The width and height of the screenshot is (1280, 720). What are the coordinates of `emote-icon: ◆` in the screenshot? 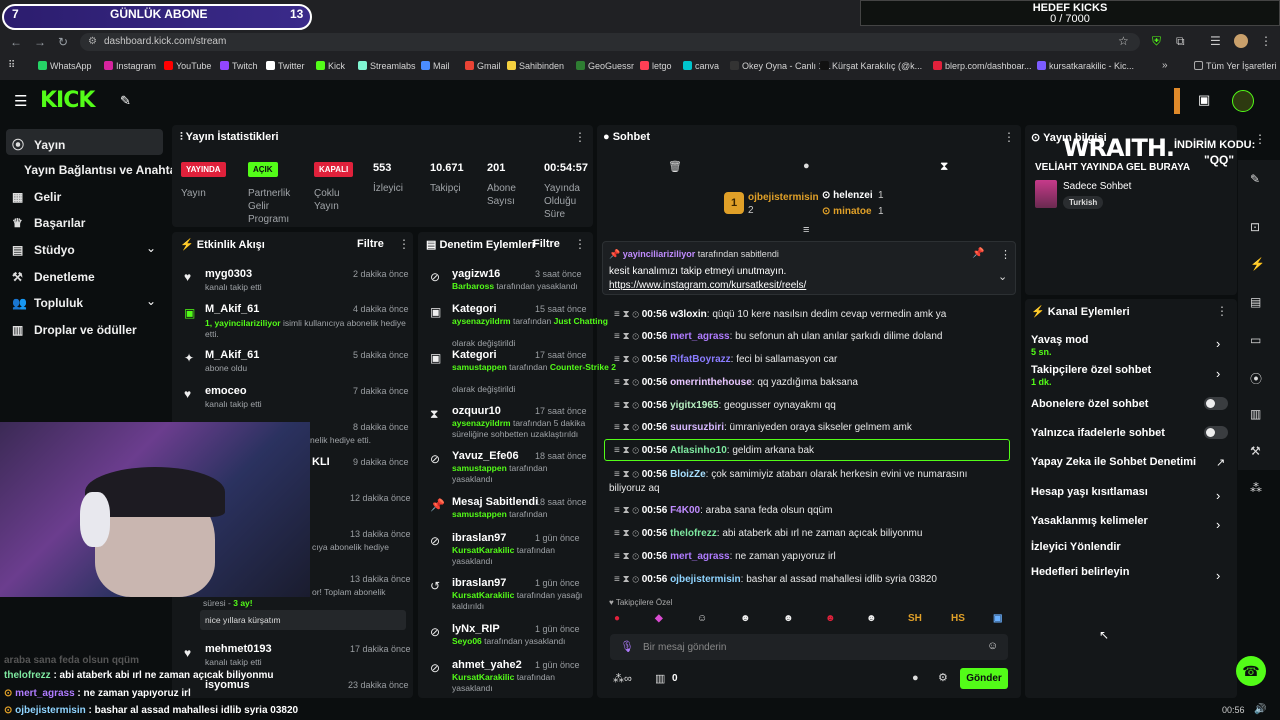 It's located at (659, 618).